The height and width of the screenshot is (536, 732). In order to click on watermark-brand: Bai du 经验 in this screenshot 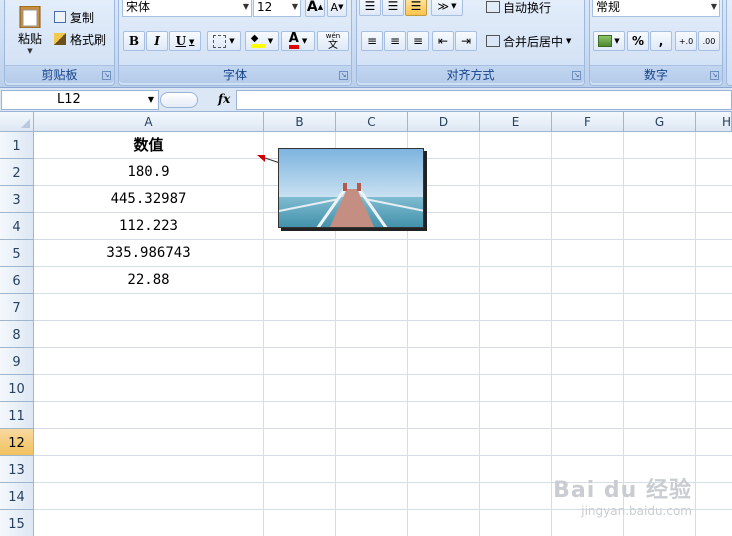, I will do `click(622, 490)`.